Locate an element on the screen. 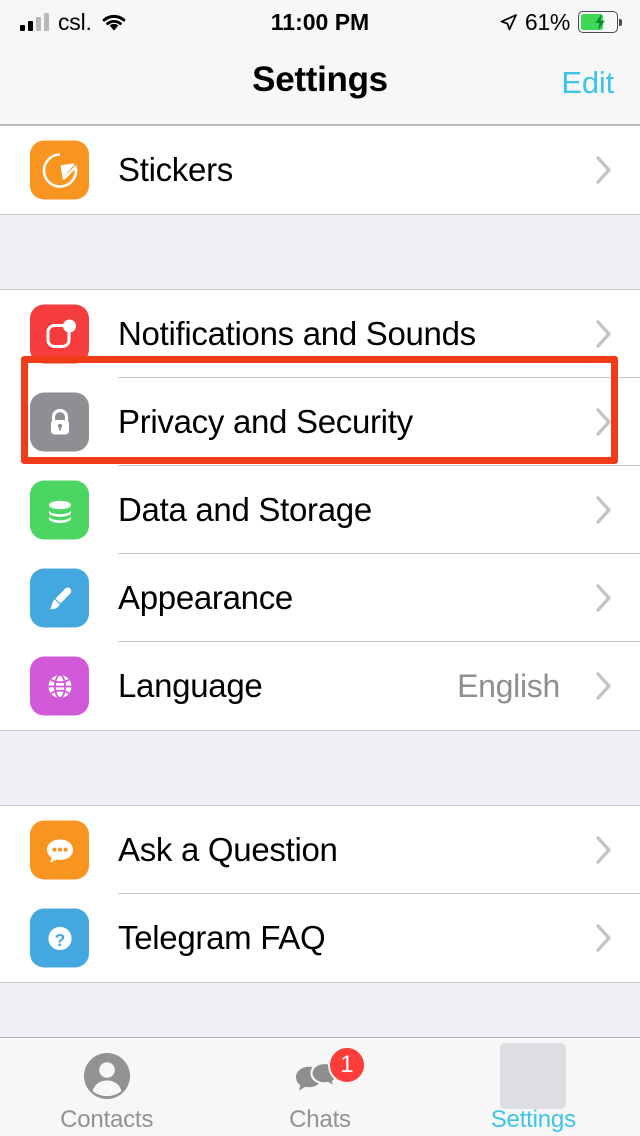  settings-row-stickers: Stickers is located at coordinates (320, 170).